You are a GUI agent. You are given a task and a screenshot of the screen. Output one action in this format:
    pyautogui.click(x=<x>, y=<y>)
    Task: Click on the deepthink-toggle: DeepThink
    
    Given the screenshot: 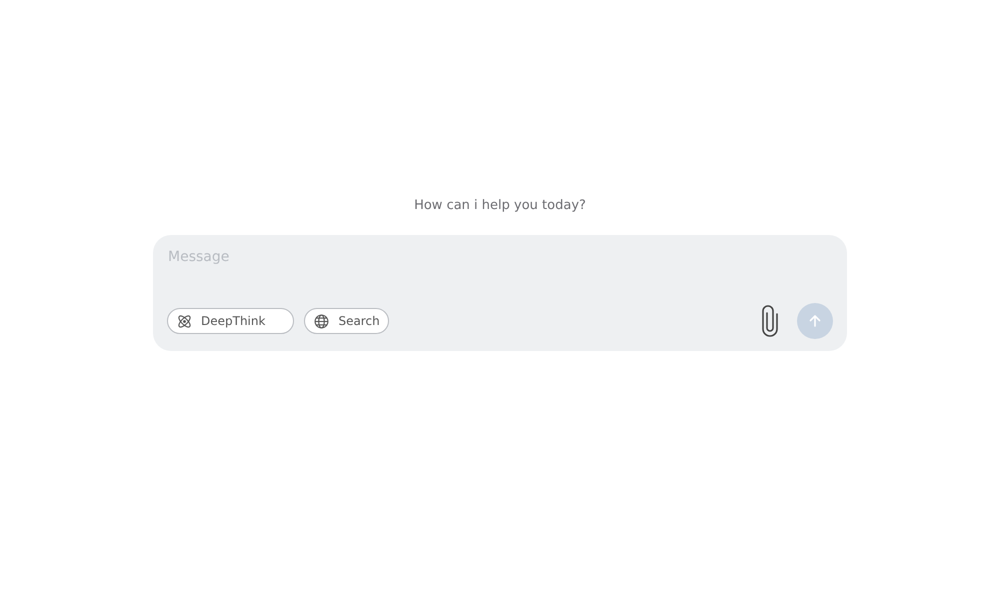 What is the action you would take?
    pyautogui.click(x=230, y=321)
    